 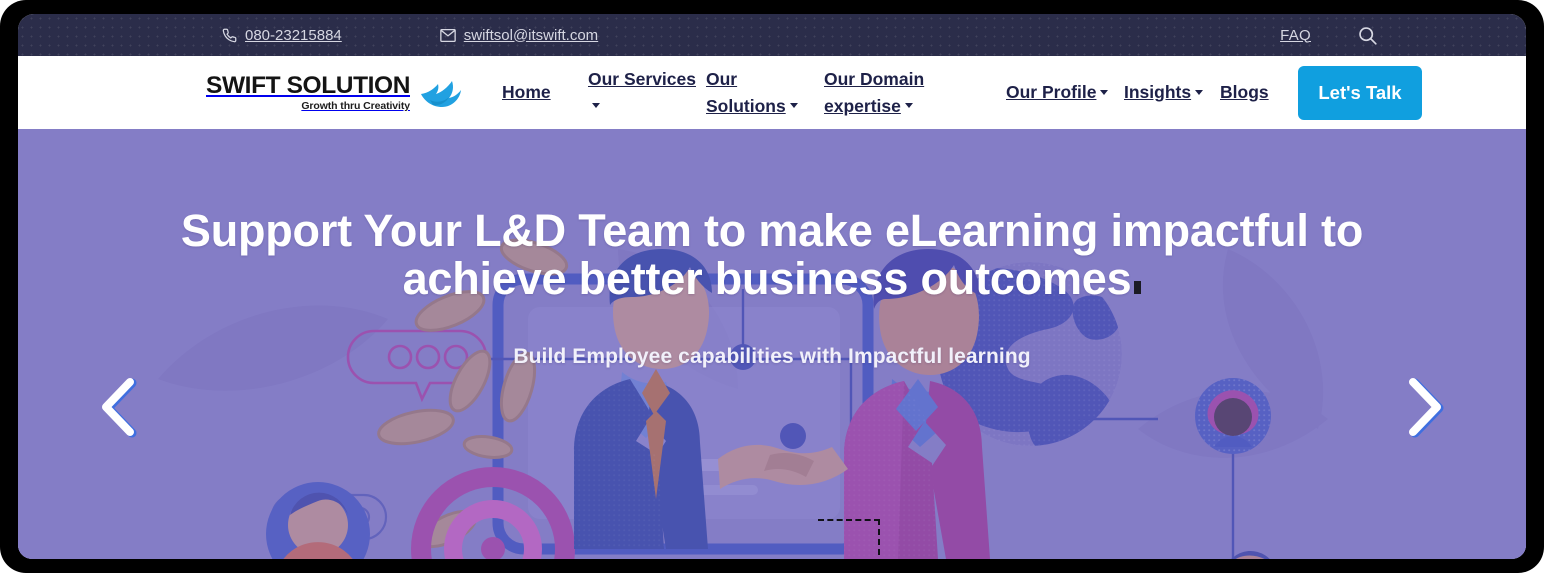 I want to click on swallow-bird-icon, so click(x=441, y=90).